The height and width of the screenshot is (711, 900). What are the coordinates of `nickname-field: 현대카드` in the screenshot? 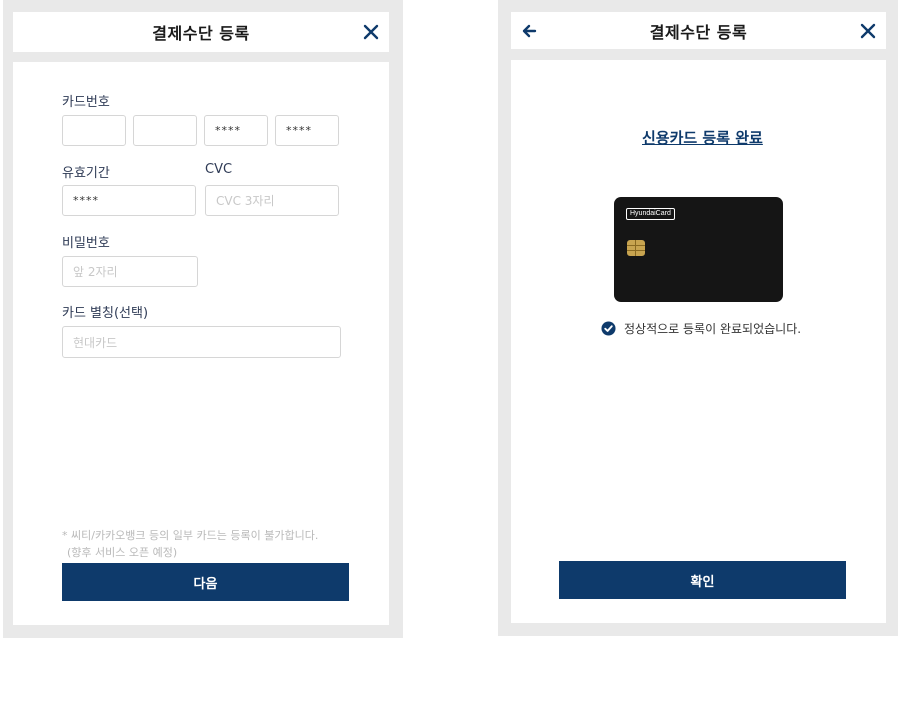 It's located at (201, 342).